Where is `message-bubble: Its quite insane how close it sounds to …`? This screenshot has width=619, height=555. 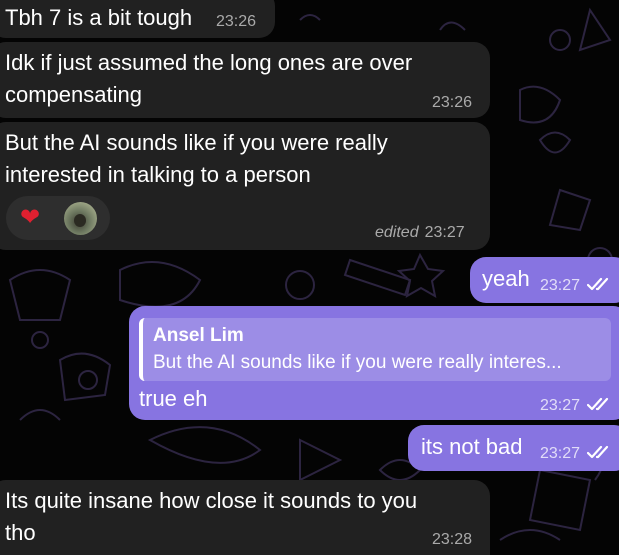
message-bubble: Its quite insane how close it sounds to … is located at coordinates (245, 517).